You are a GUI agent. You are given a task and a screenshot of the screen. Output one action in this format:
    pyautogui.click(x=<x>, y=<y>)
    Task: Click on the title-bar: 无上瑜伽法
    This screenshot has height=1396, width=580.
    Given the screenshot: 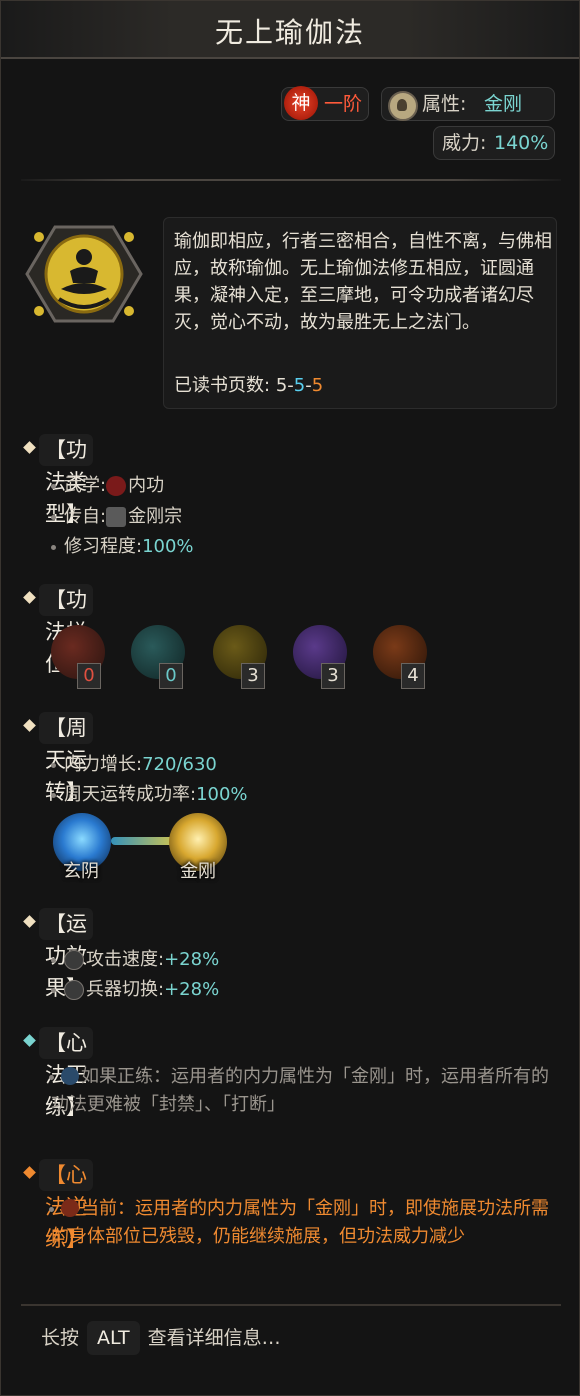 What is the action you would take?
    pyautogui.click(x=290, y=30)
    